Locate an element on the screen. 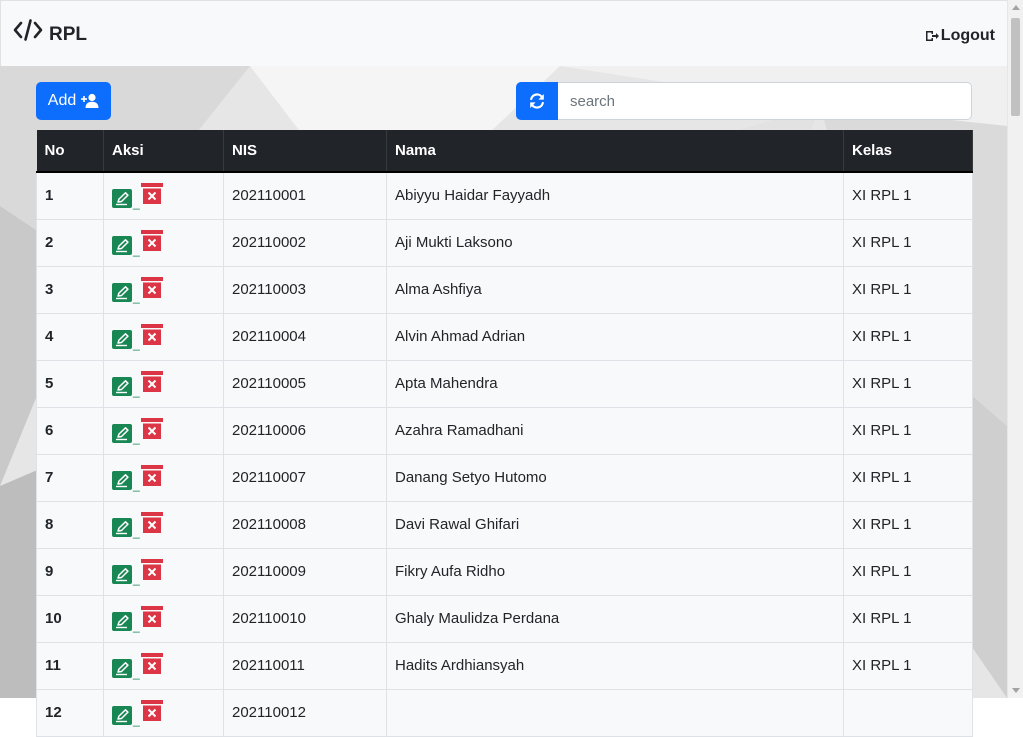 Image resolution: width=1023 pixels, height=737 pixels. cell-nis: 202110004 is located at coordinates (305, 337).